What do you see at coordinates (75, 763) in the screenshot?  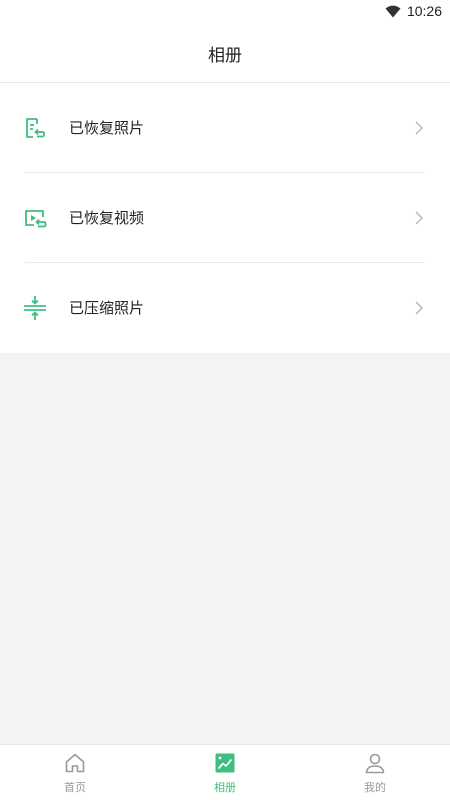 I see `home-icon` at bounding box center [75, 763].